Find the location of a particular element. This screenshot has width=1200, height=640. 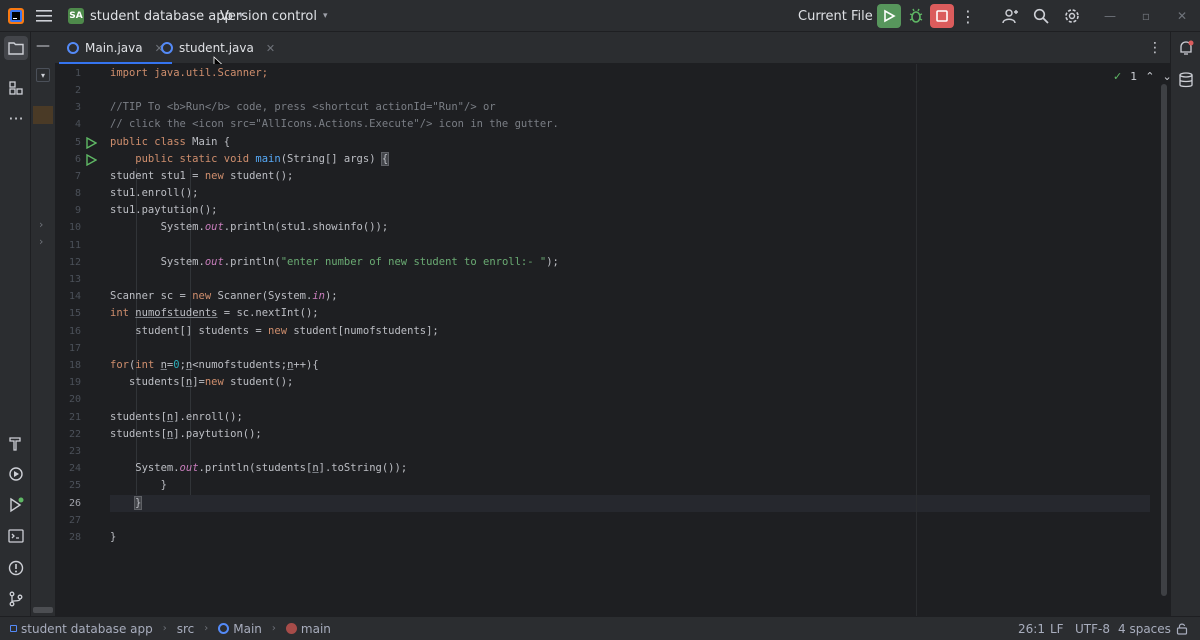

stop-icon is located at coordinates (942, 16).